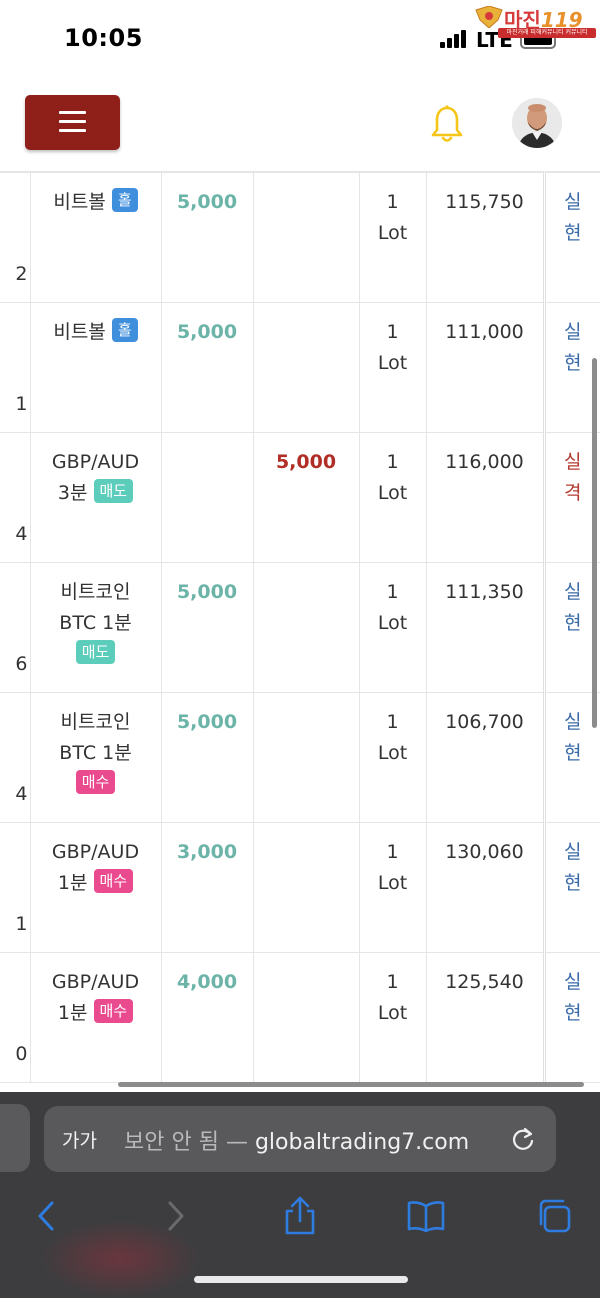  I want to click on text-size-button: 가가, so click(79, 1139).